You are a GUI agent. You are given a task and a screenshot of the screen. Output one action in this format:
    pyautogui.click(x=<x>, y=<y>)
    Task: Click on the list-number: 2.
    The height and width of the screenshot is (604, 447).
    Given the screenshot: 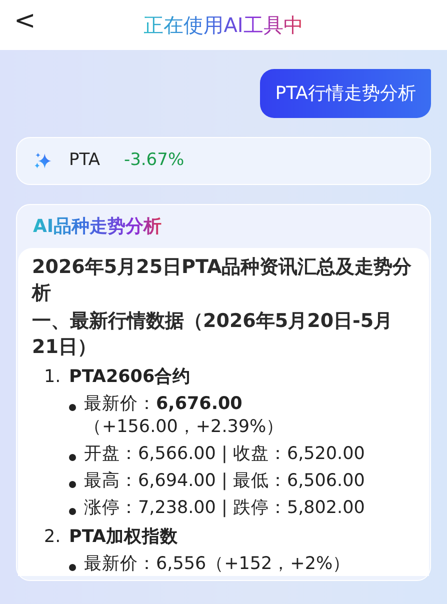 What is the action you would take?
    pyautogui.click(x=53, y=537)
    